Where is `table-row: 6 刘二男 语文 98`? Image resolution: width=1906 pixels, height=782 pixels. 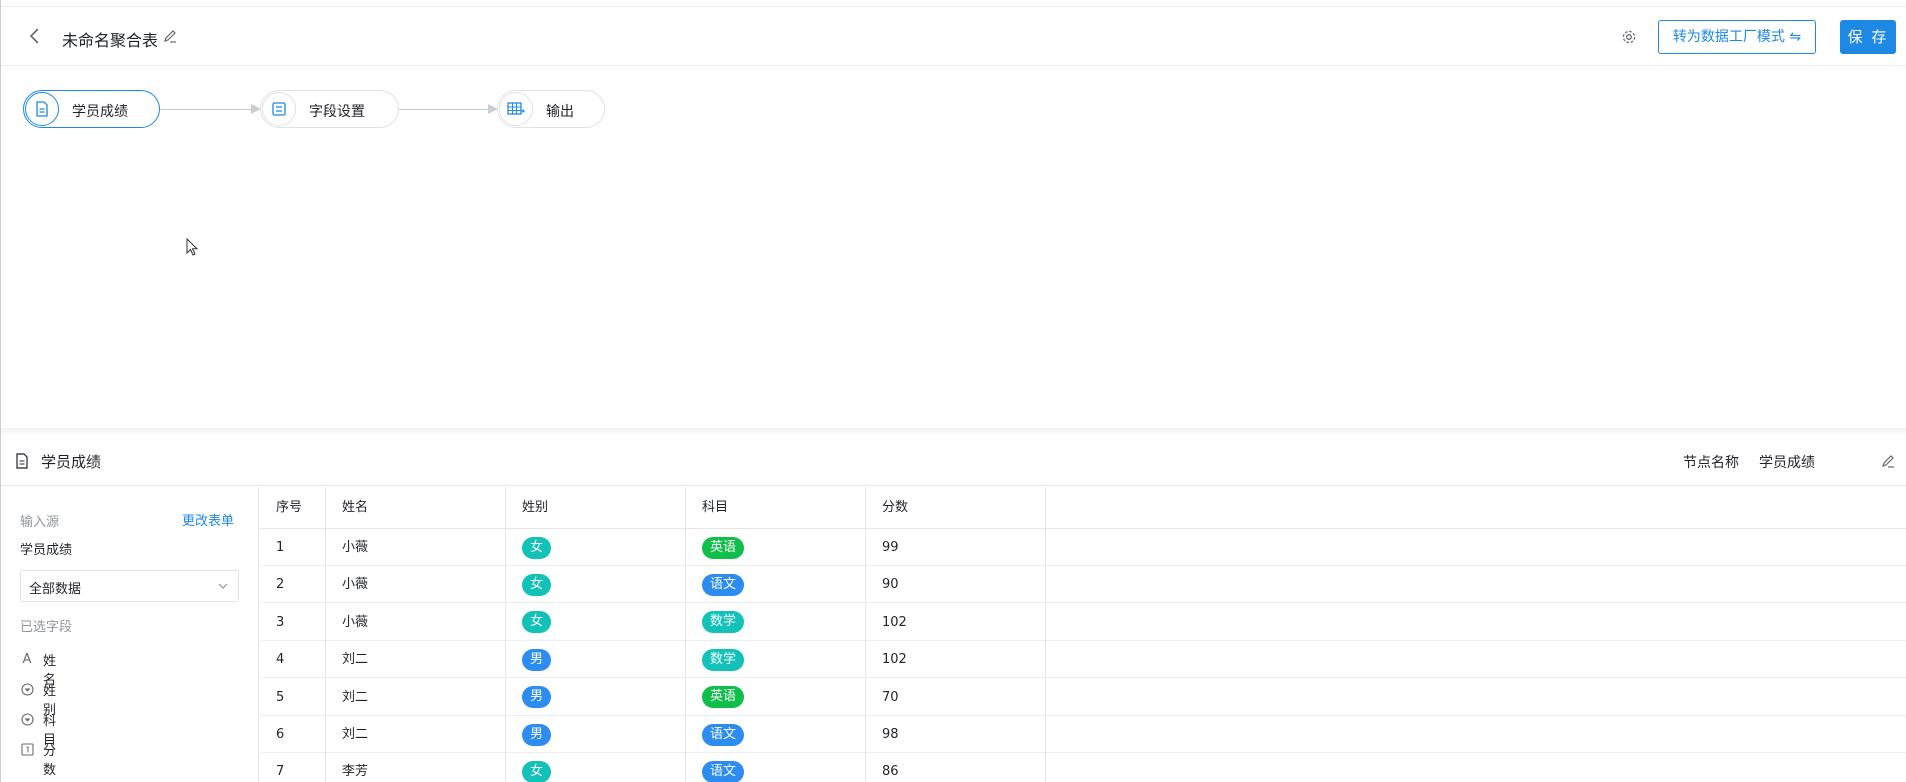 table-row: 6 刘二男 语文 98 is located at coordinates (1083, 734).